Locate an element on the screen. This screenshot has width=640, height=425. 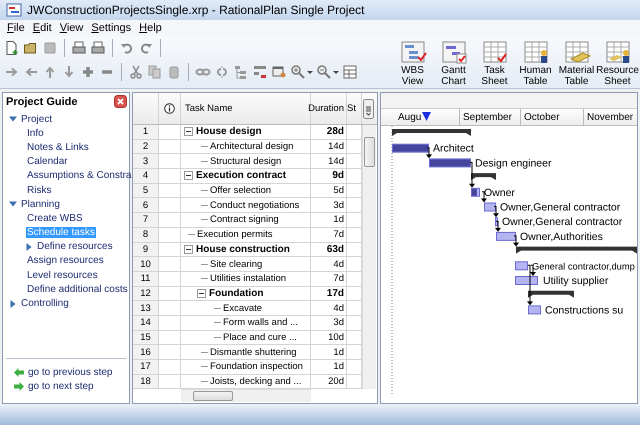
chart-icon is located at coordinates (454, 52).